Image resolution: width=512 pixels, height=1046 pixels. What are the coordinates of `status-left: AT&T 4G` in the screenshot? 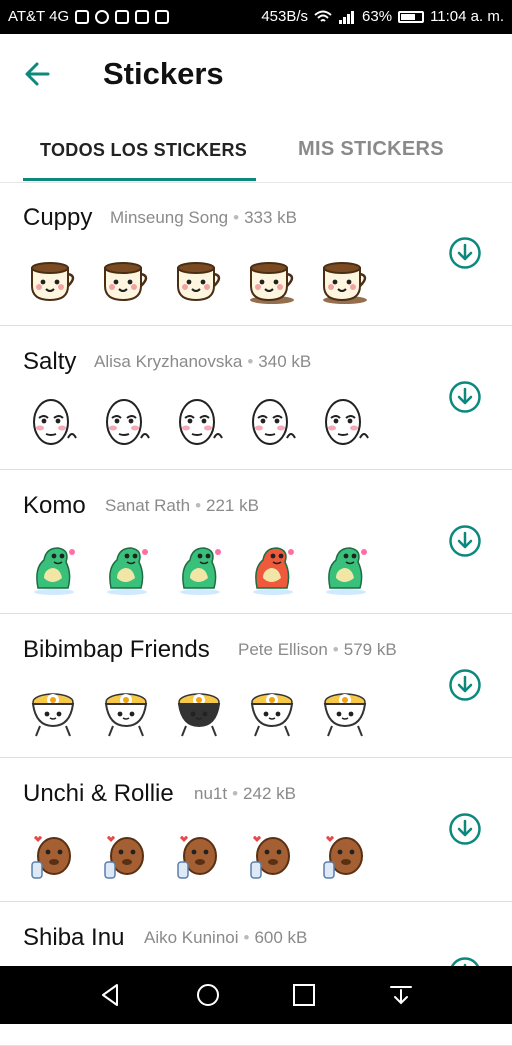 It's located at (89, 16).